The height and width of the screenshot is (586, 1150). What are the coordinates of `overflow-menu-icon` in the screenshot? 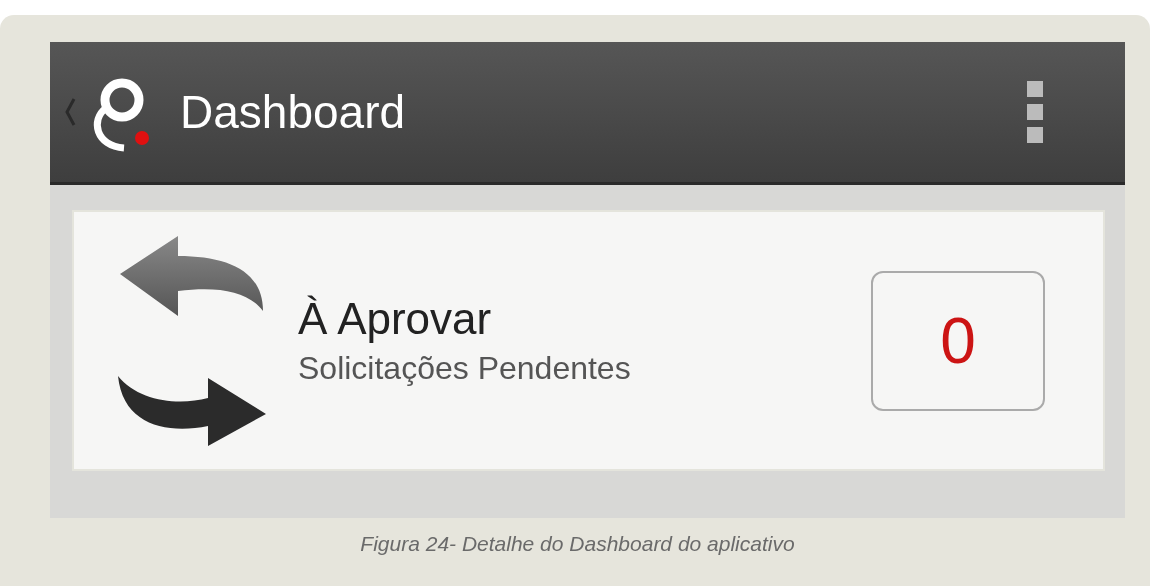 It's located at (1035, 112).